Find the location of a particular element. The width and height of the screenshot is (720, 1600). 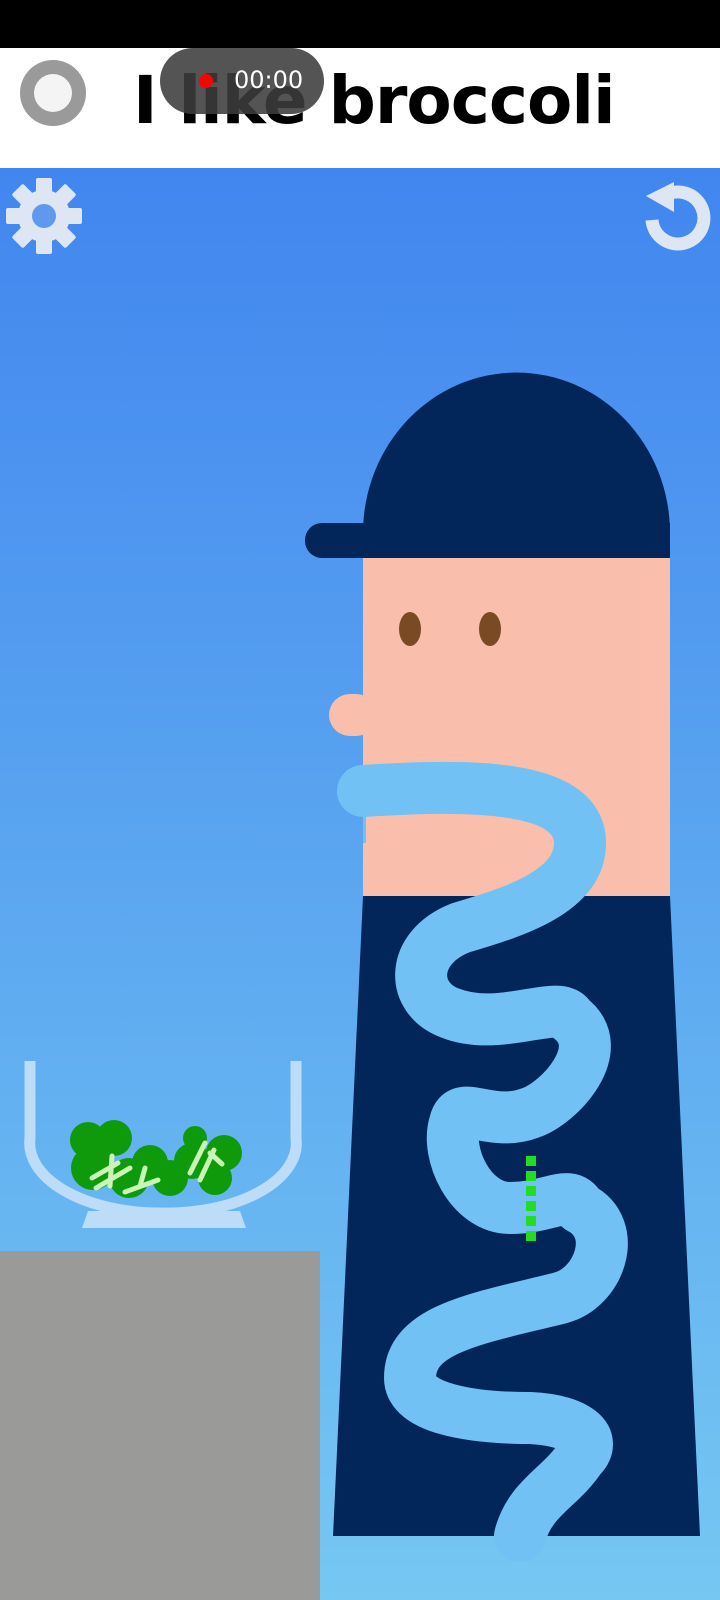

character-left-eye is located at coordinates (410, 629).